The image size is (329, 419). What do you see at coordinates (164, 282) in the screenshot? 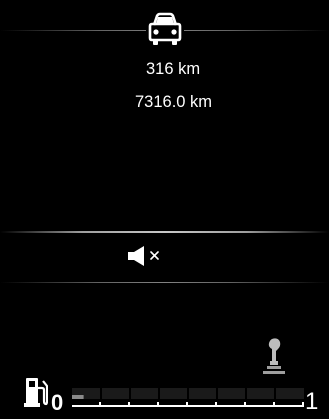
I see `middle-divider-bottom` at bounding box center [164, 282].